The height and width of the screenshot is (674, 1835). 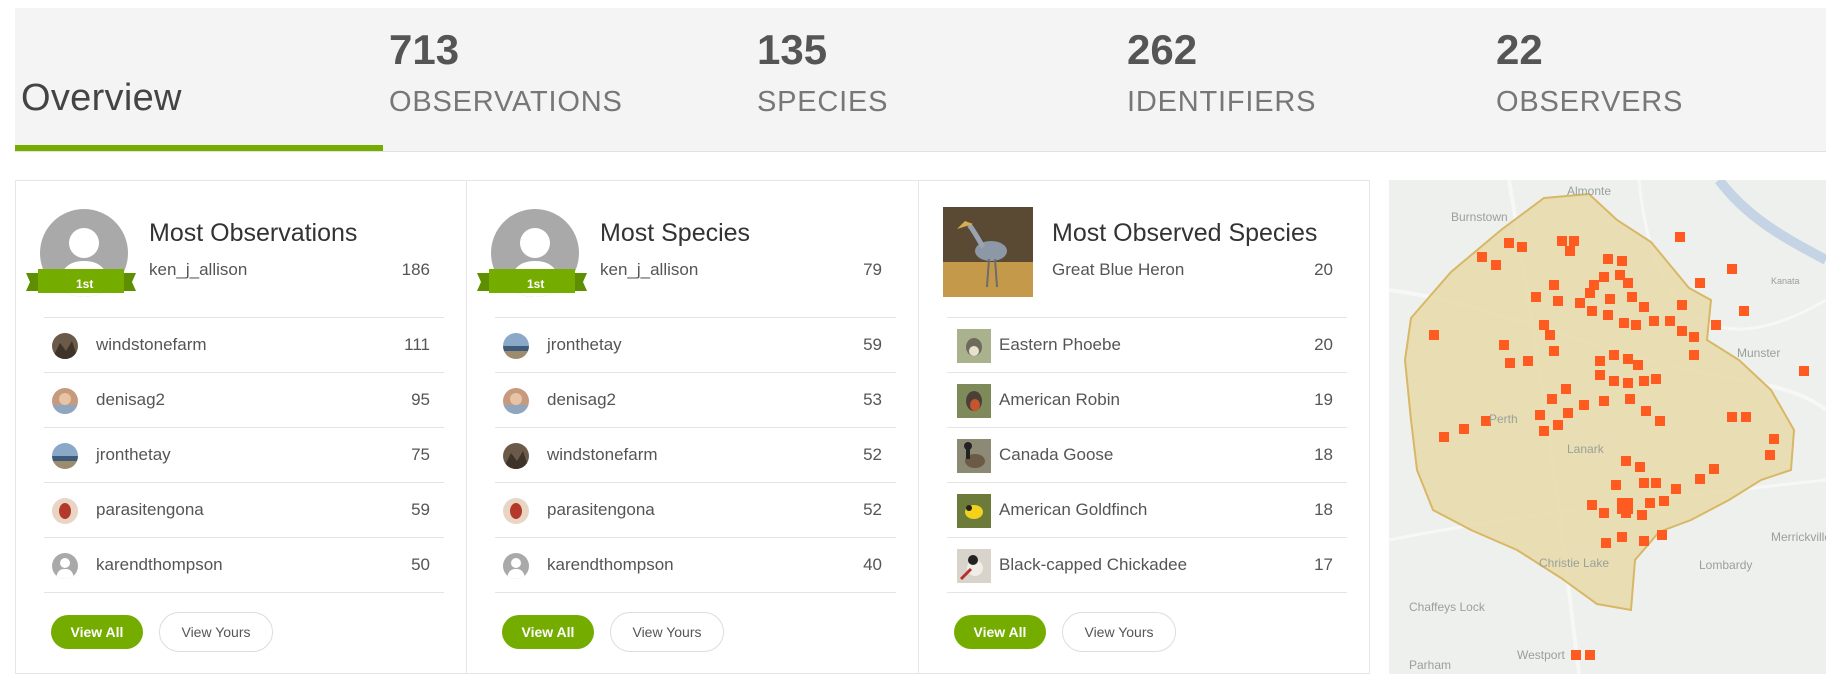 I want to click on species-name-link: American Robin, so click(x=1059, y=400).